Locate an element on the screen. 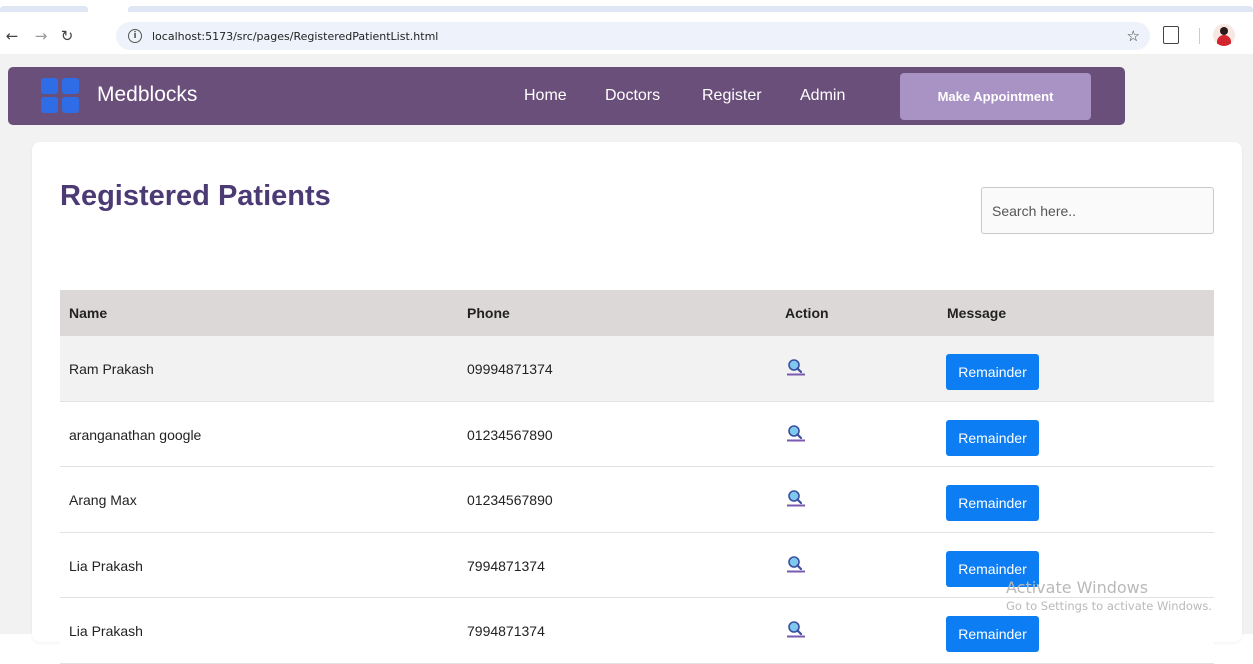 The width and height of the screenshot is (1253, 664). nav-link-doctors: Doctors is located at coordinates (632, 96).